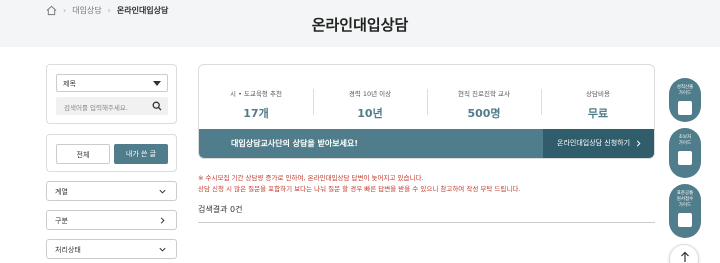 This screenshot has height=263, width=720. Describe the element at coordinates (111, 191) in the screenshot. I see `filter-category: 계열` at that location.